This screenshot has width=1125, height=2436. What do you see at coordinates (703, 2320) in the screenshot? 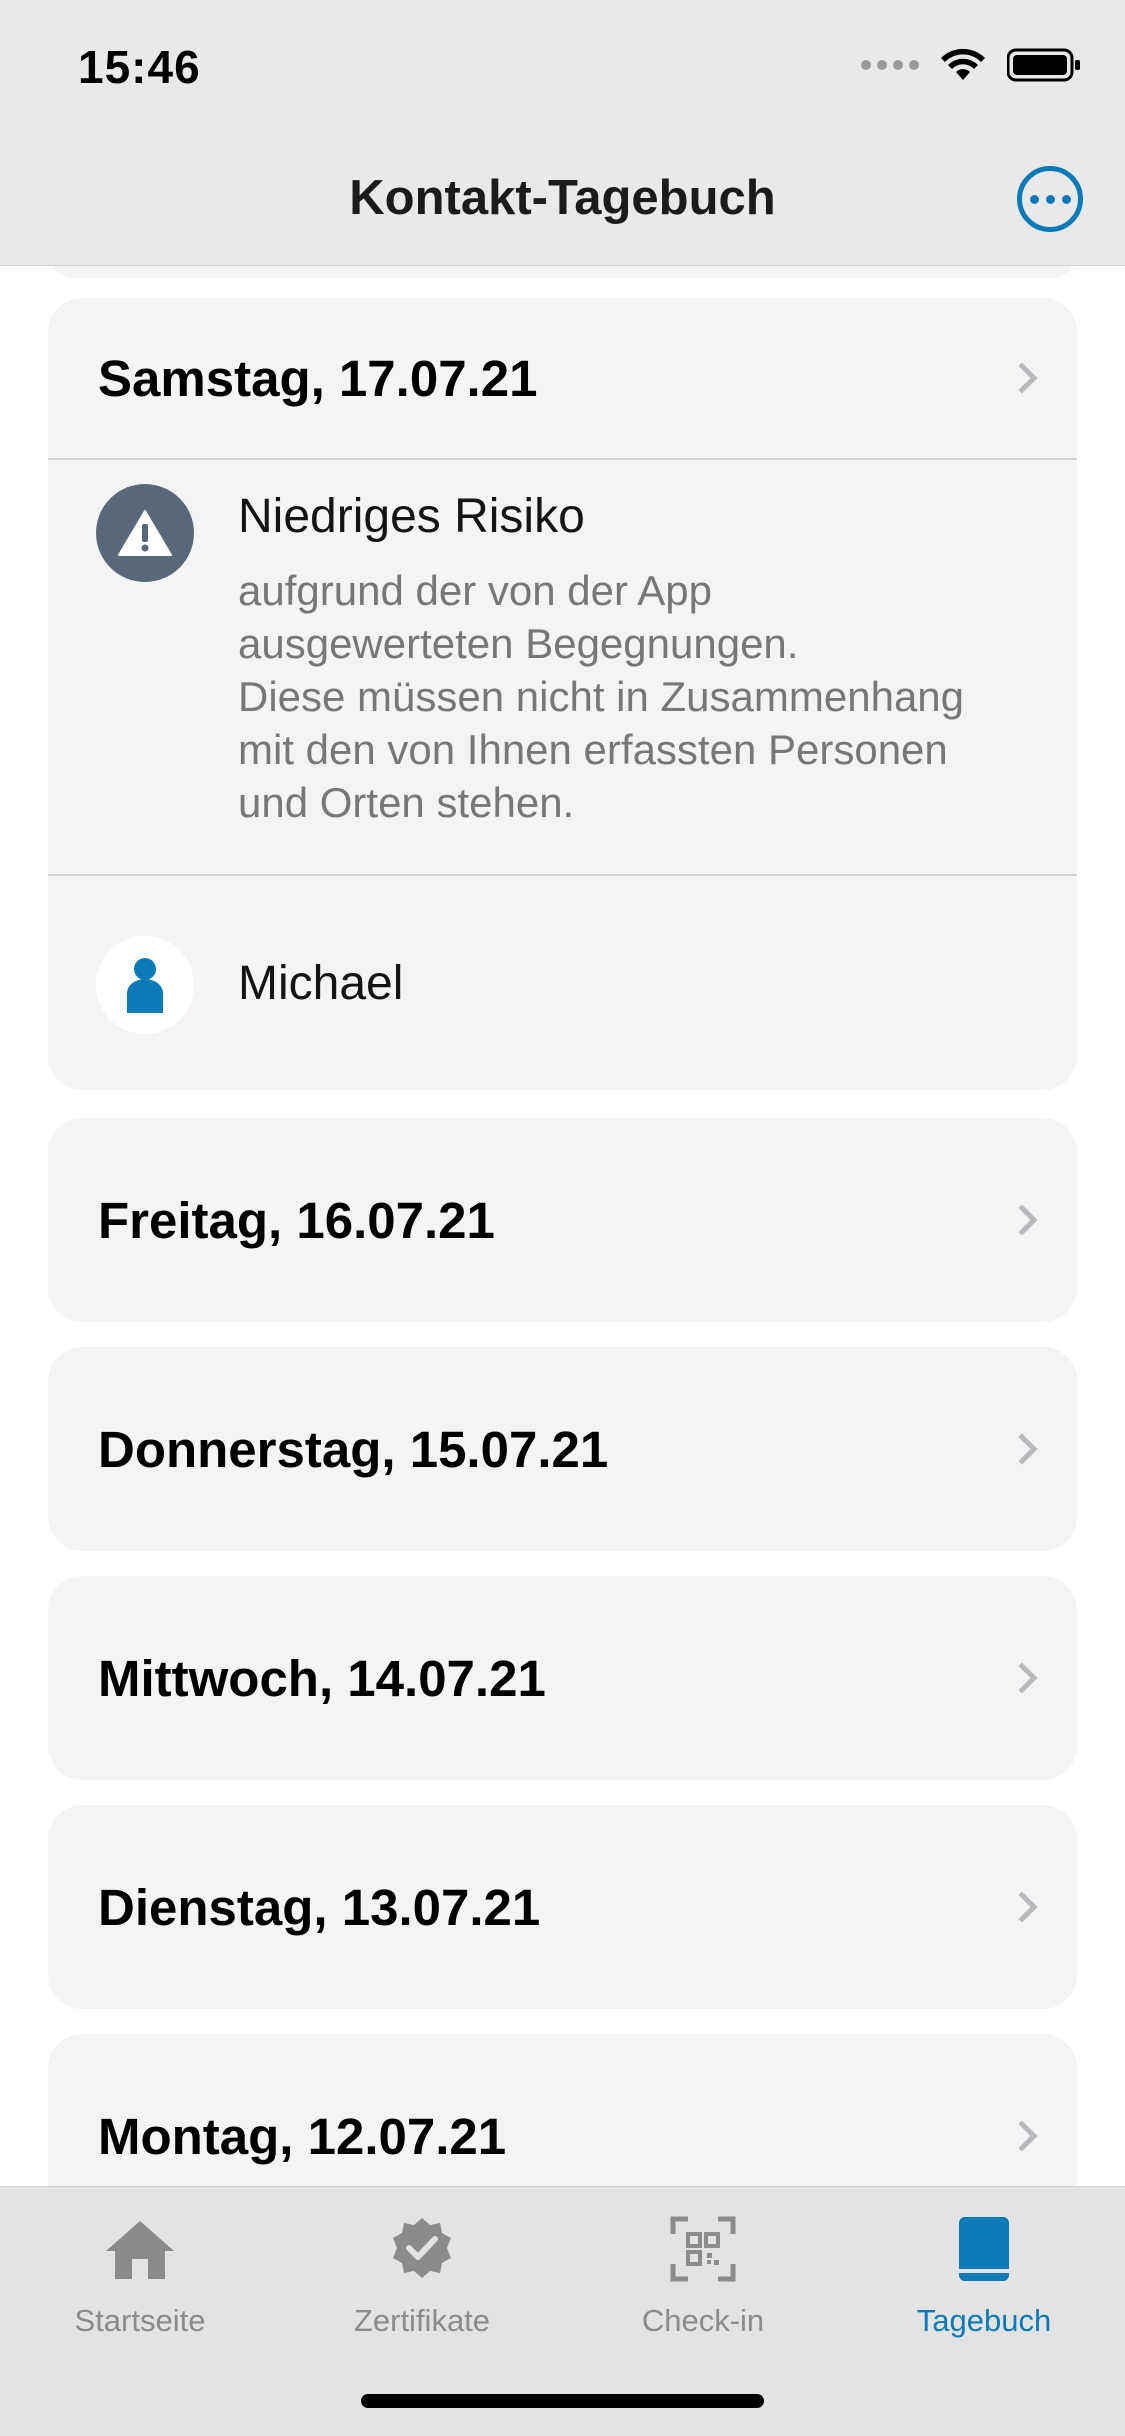
I see `tab-label: Check-in` at bounding box center [703, 2320].